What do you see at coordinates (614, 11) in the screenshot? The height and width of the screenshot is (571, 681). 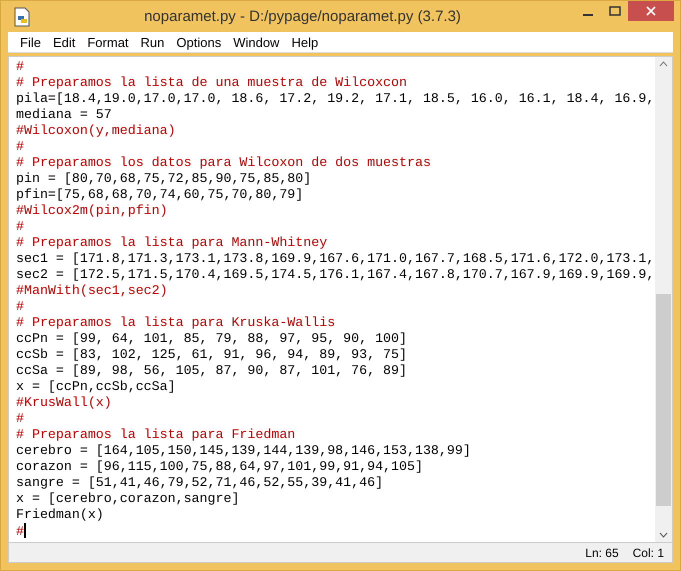 I see `maximize-icon` at bounding box center [614, 11].